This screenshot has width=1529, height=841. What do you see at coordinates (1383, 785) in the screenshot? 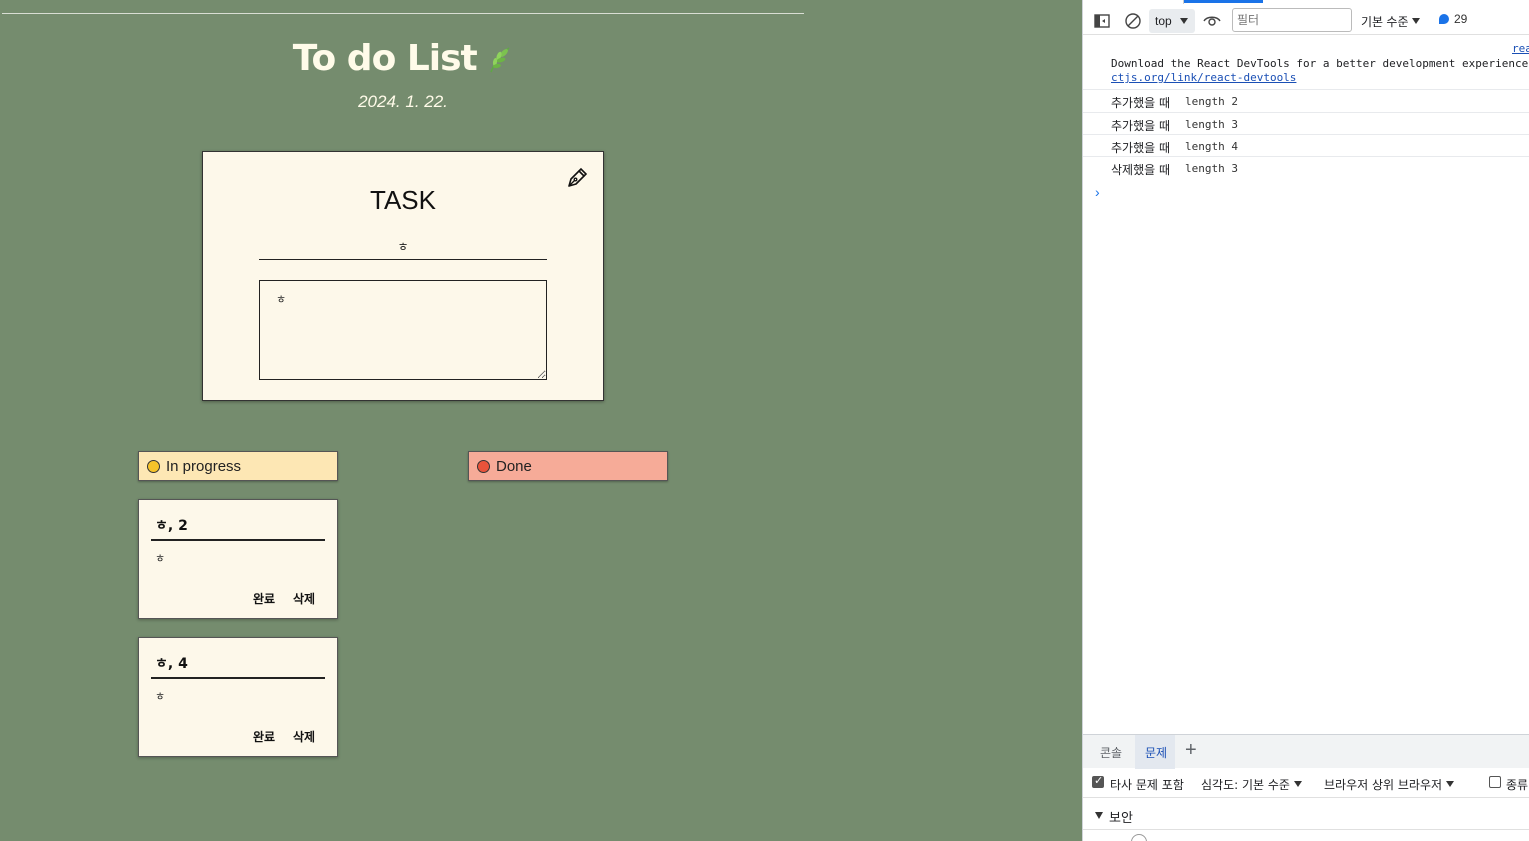
I see `browser-value: 브라우저 상위 브라우저` at bounding box center [1383, 785].